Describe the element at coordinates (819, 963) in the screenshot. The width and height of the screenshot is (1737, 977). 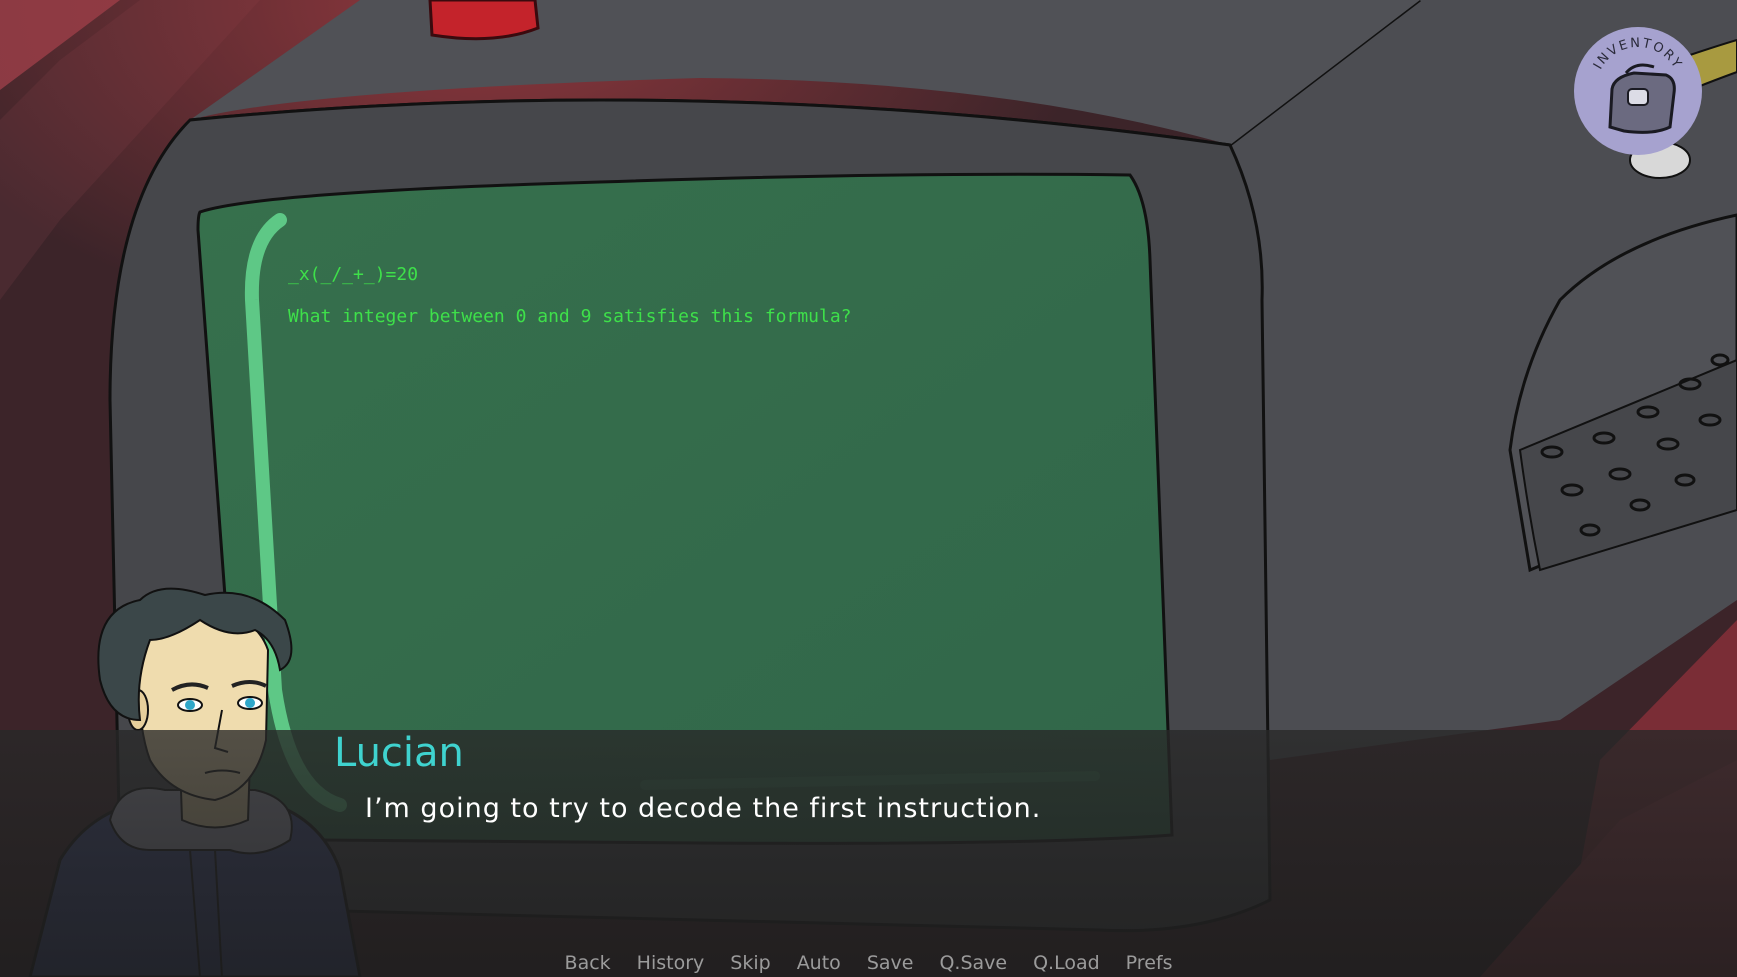
I see `auto-button: Auto` at that location.